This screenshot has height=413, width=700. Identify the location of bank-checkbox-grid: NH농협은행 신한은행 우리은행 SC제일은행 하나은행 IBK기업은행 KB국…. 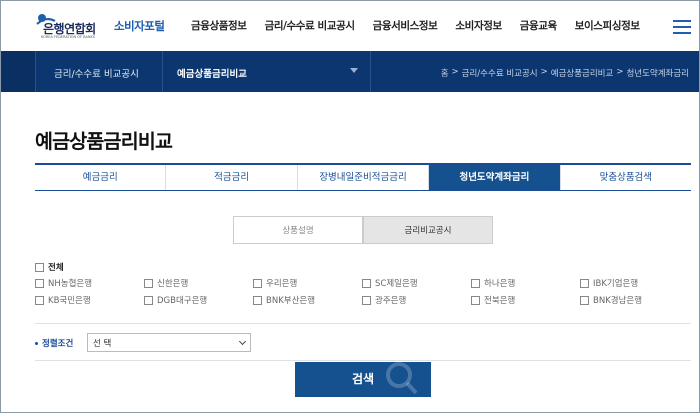
(363, 291).